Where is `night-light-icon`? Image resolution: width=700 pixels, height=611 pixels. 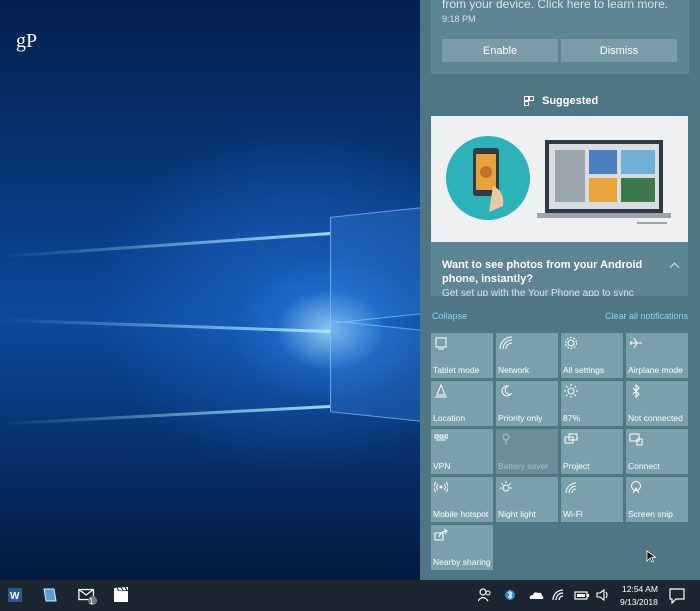
night-light-icon is located at coordinates (506, 486).